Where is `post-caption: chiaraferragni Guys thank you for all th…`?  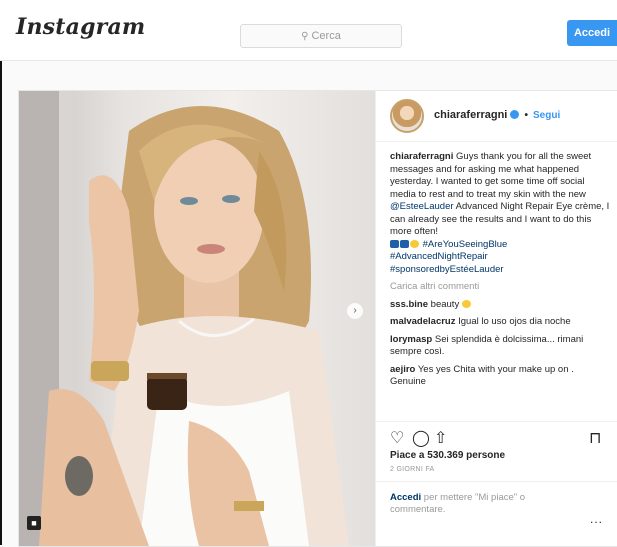 post-caption: chiaraferragni Guys thank you for all th… is located at coordinates (501, 213).